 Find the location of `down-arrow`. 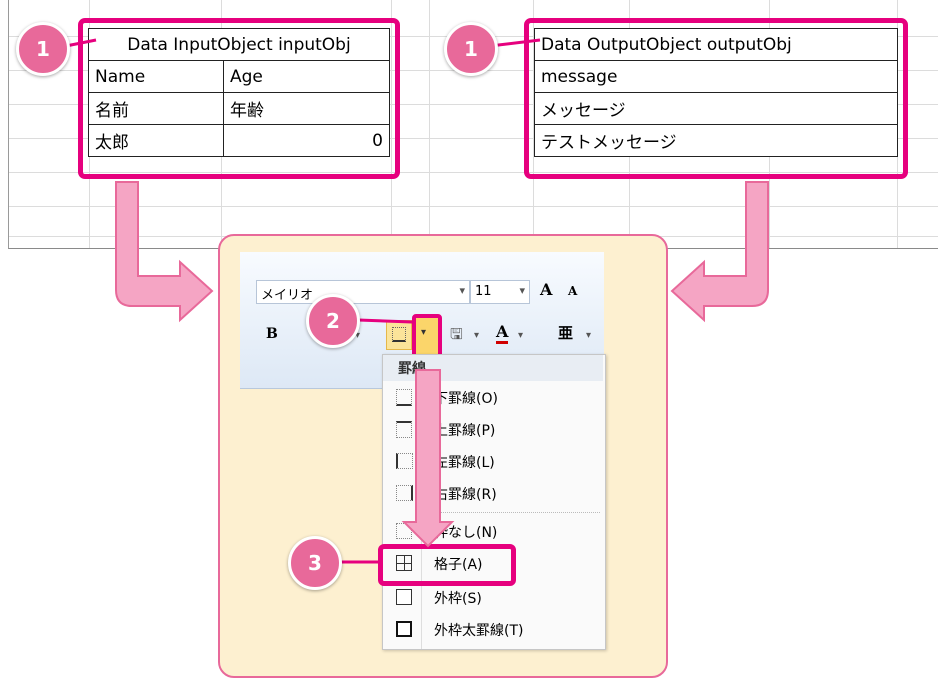

down-arrow is located at coordinates (428, 458).